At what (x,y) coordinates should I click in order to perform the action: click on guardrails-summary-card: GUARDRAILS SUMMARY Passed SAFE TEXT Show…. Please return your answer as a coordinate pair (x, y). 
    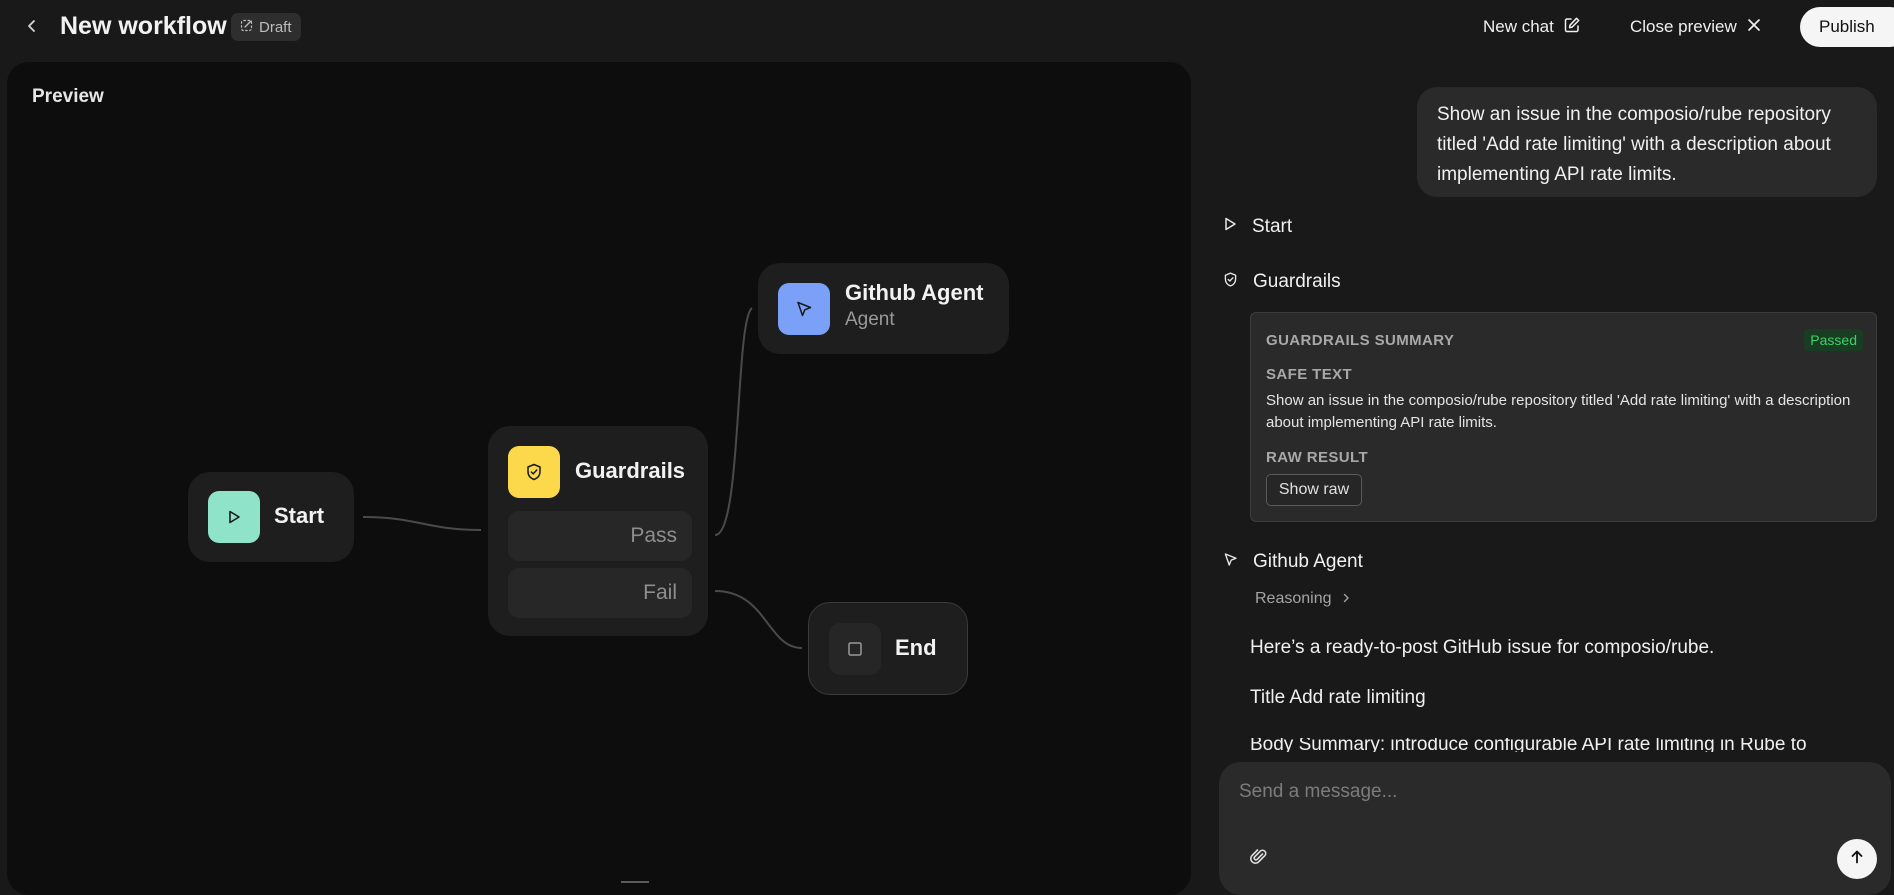
    Looking at the image, I should click on (1563, 417).